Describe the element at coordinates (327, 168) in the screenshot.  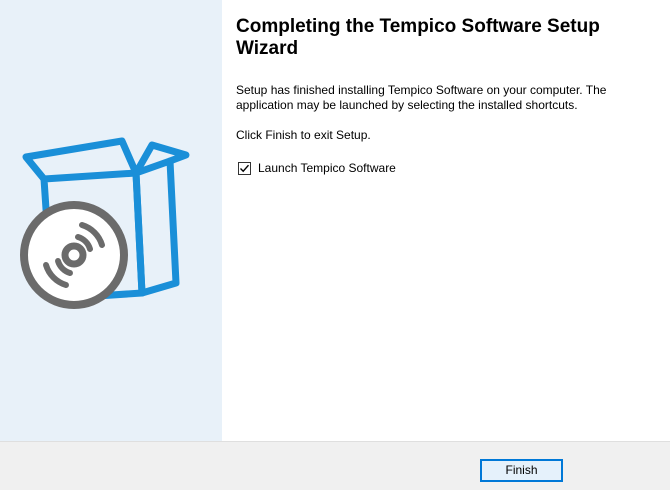
I see `launch-checkbox-label: Launch Tempico Software` at that location.